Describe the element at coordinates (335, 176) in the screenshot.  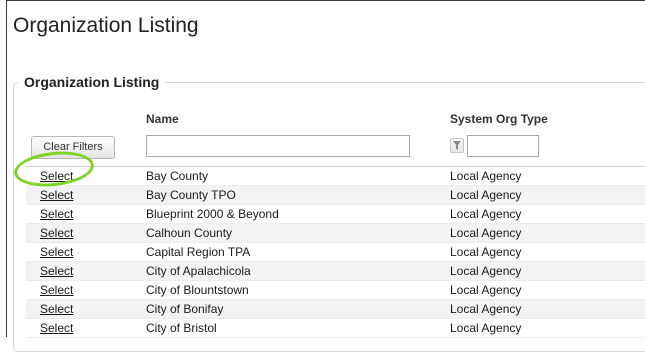
I see `table-row: Select Bay County Local Agency` at that location.